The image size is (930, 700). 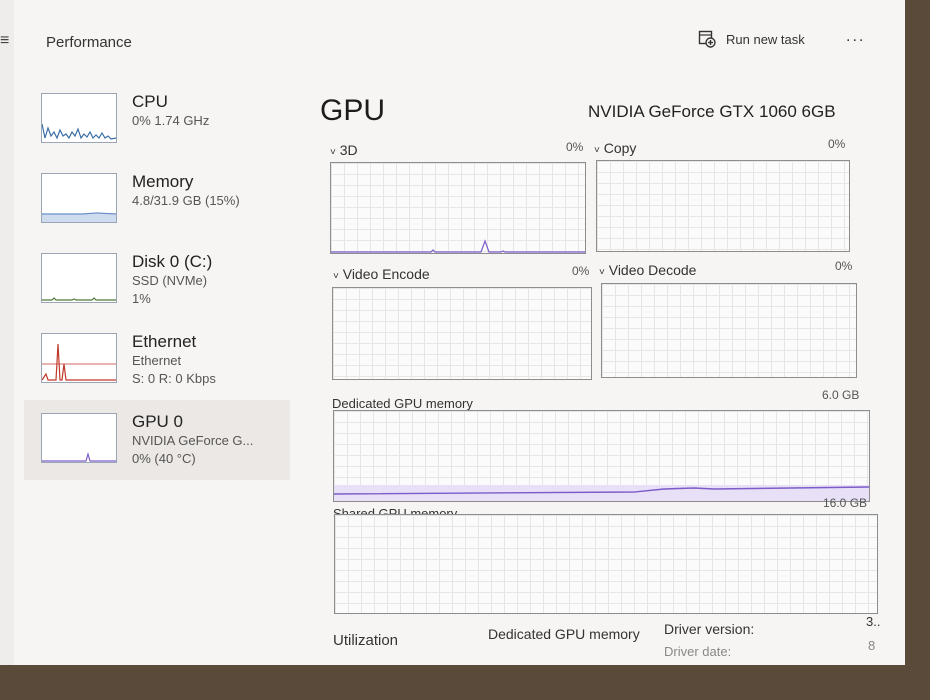 What do you see at coordinates (79, 198) in the screenshot?
I see `memory-thumbnail-graph` at bounding box center [79, 198].